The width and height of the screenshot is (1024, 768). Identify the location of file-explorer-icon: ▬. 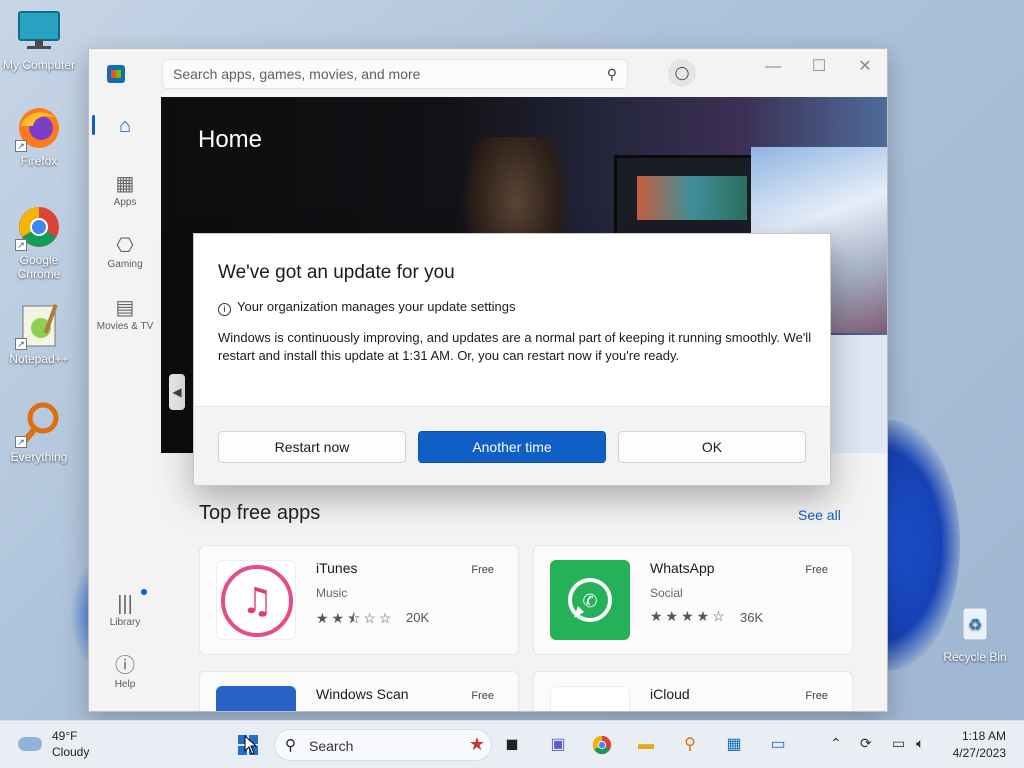
(646, 745).